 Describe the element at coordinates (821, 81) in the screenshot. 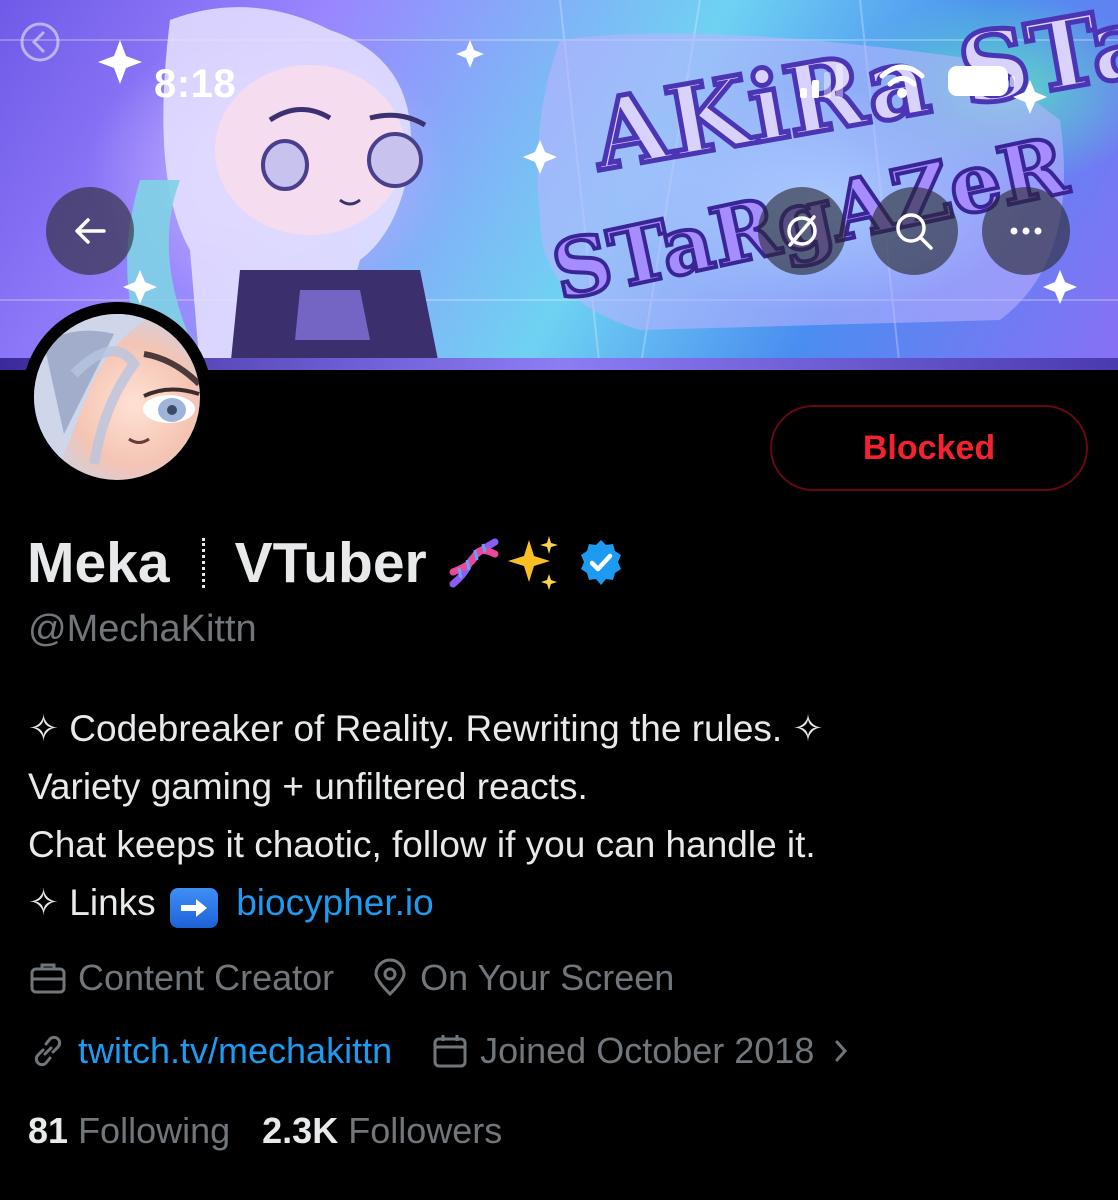

I see `signal-icon` at that location.